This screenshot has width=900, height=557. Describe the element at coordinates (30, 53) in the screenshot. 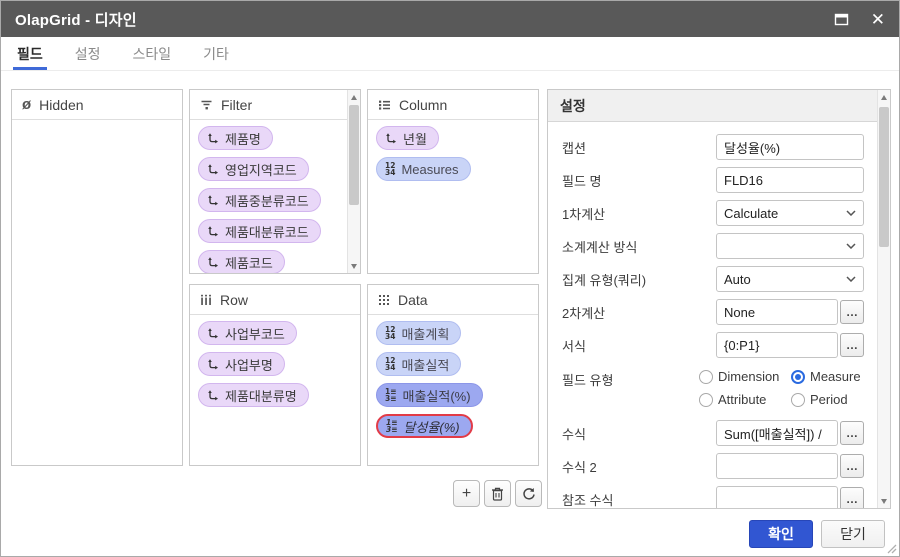

I see `tab-fields: 필드` at that location.